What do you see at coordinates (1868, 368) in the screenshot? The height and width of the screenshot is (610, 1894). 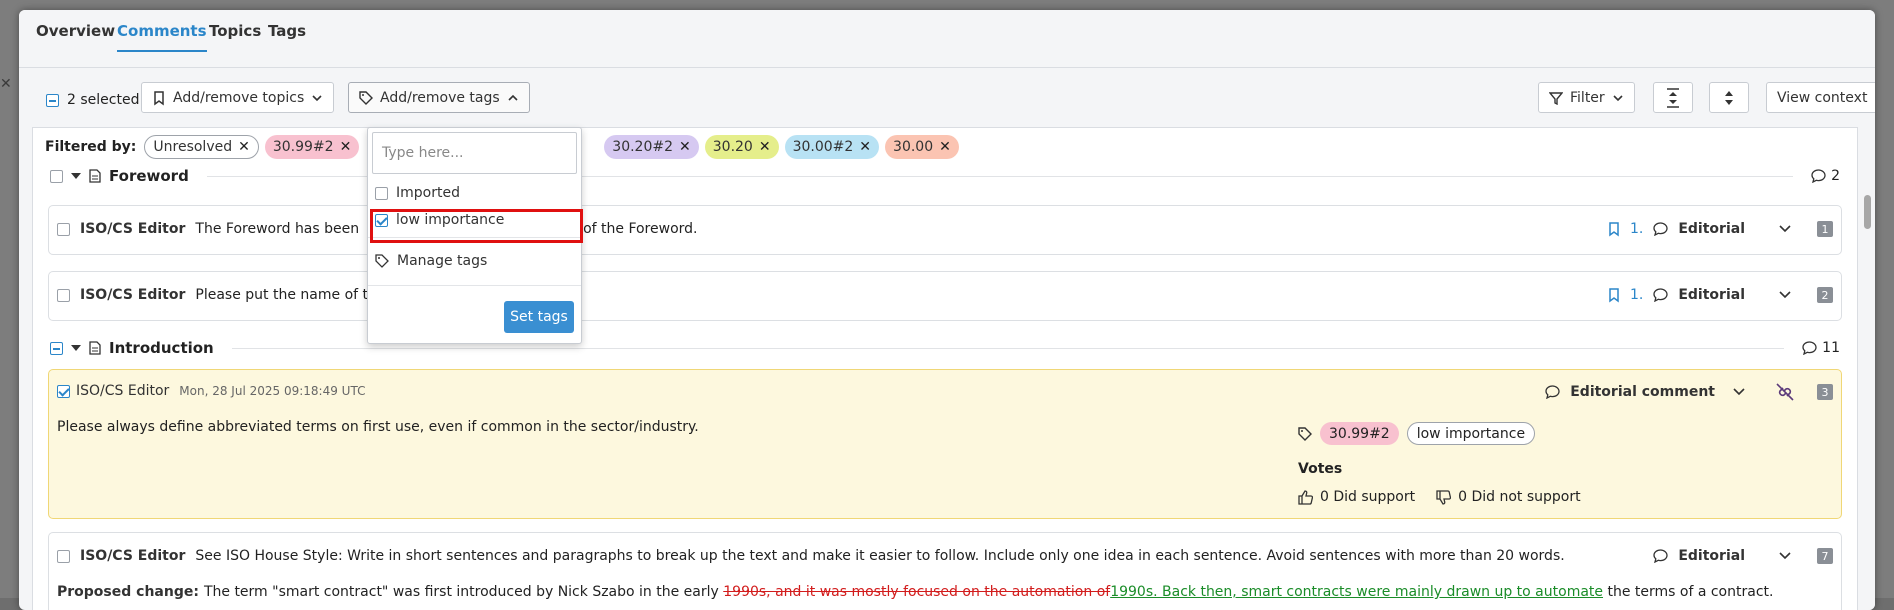 I see `scrollbar` at bounding box center [1868, 368].